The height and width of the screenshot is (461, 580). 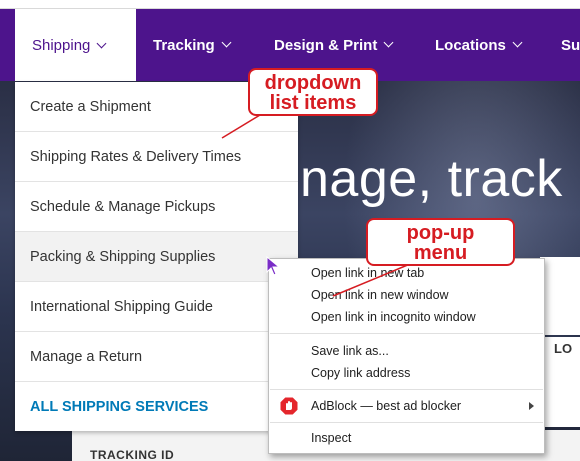 I want to click on nav-tracking-label: Tracking, so click(x=184, y=45).